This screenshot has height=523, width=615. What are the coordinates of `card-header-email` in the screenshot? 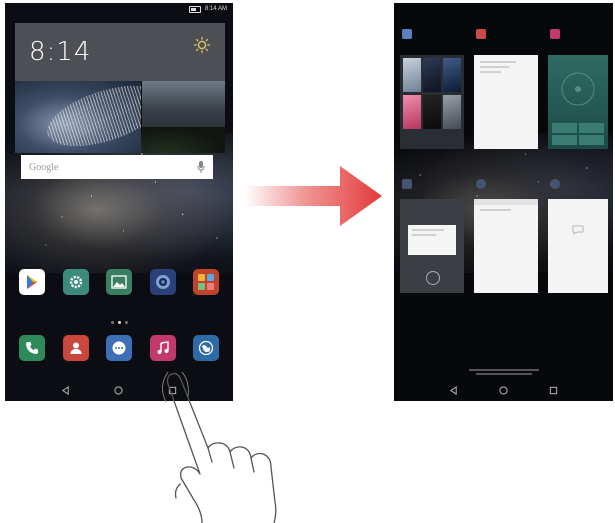 It's located at (481, 34).